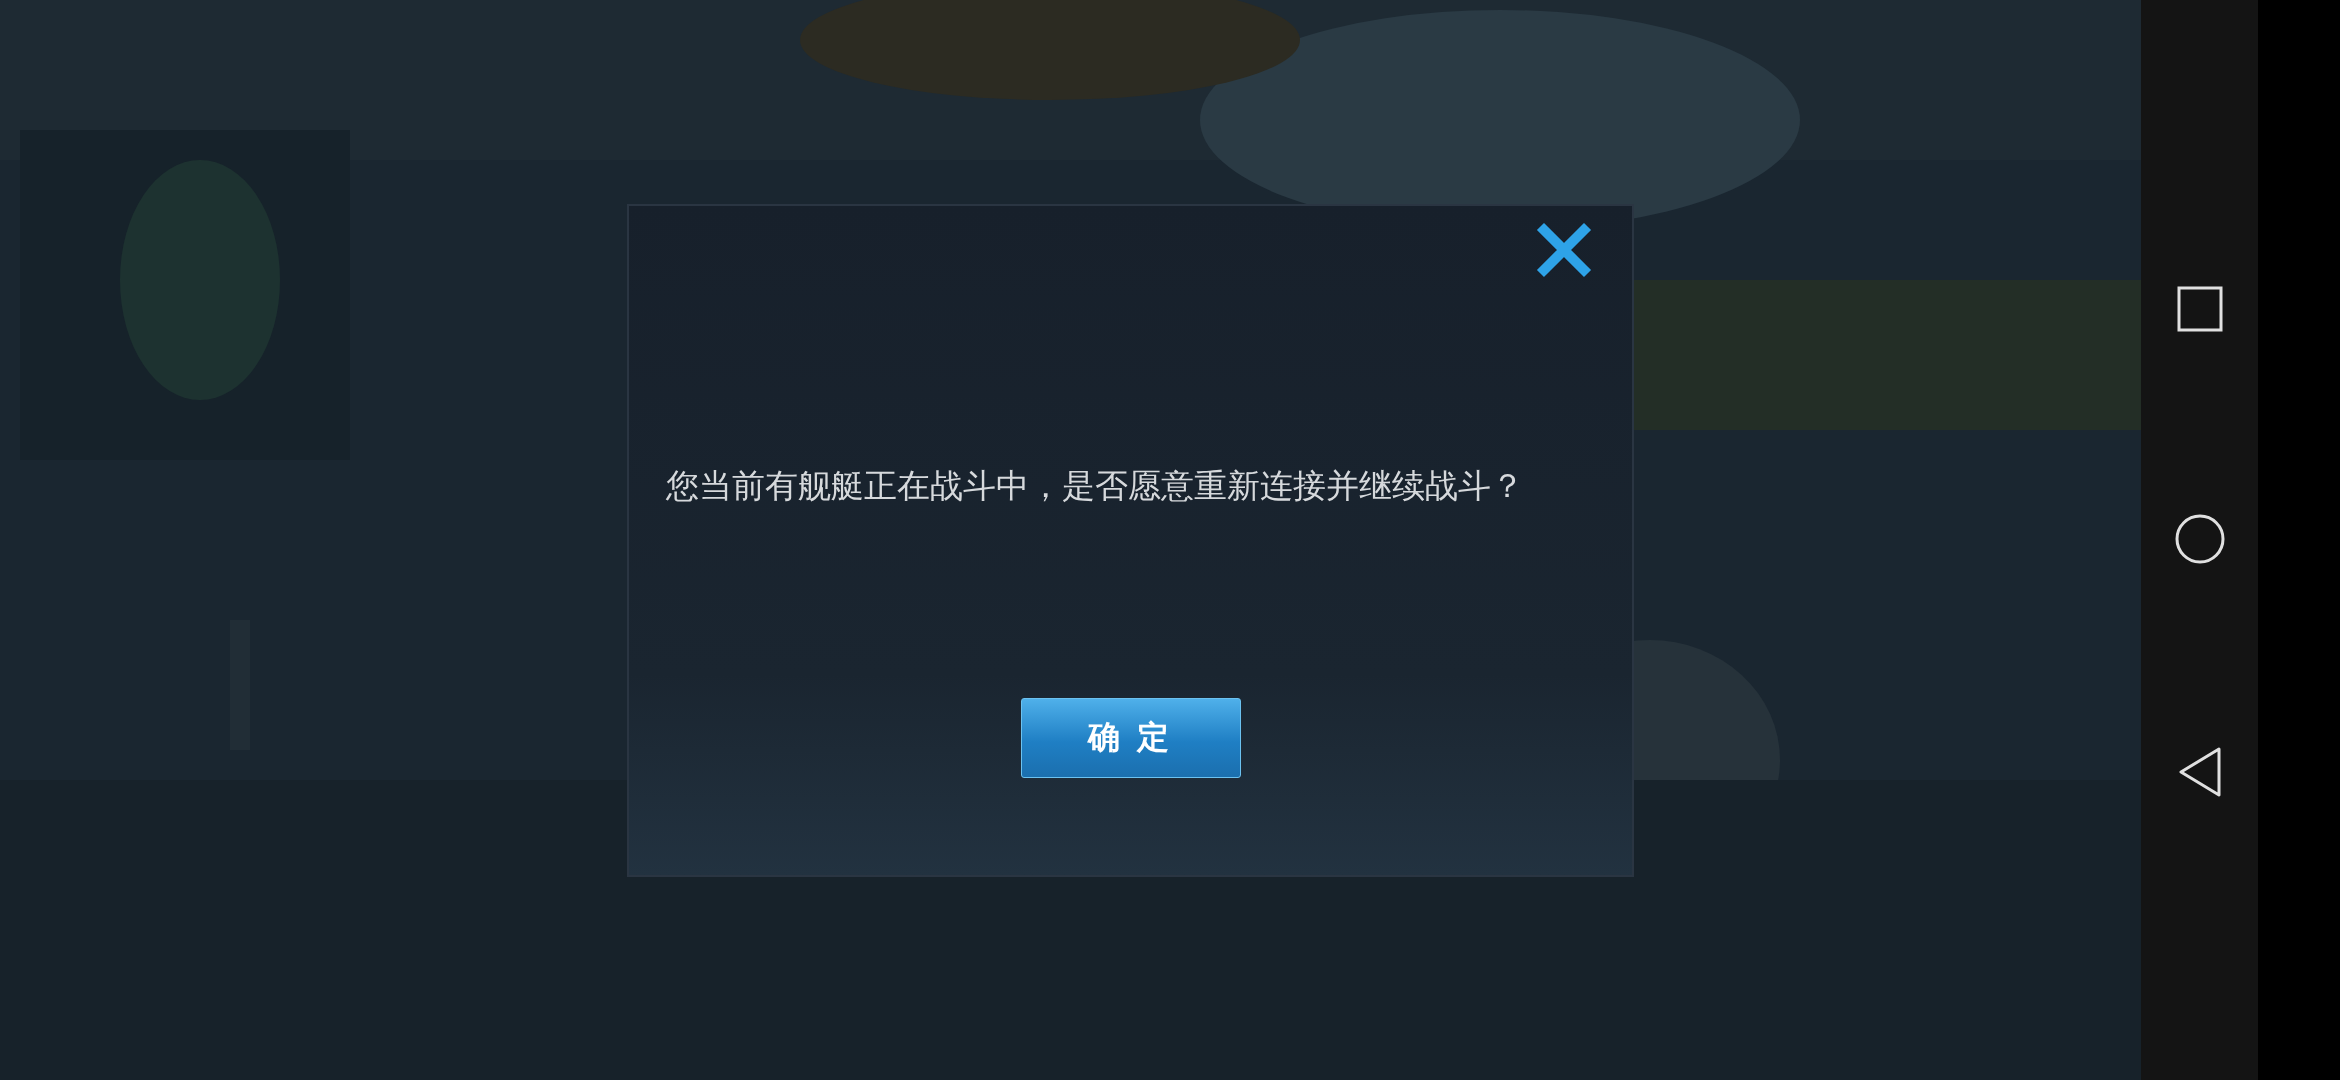 The width and height of the screenshot is (2340, 1080). I want to click on dialog-message: 您当前有舰艇正在战斗中，是否愿意重新连接并继续战斗？, so click(1095, 486).